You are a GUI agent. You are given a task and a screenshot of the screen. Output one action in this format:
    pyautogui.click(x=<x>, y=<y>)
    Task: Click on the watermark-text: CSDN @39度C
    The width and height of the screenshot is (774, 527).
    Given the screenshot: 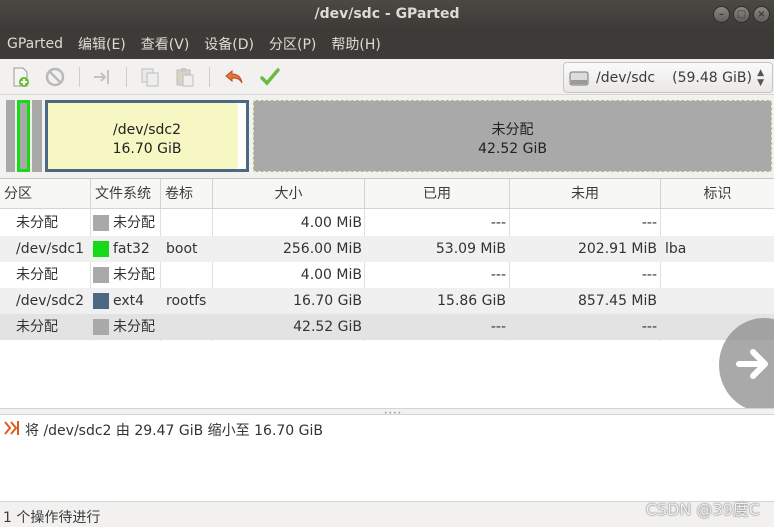 What is the action you would take?
    pyautogui.click(x=702, y=509)
    